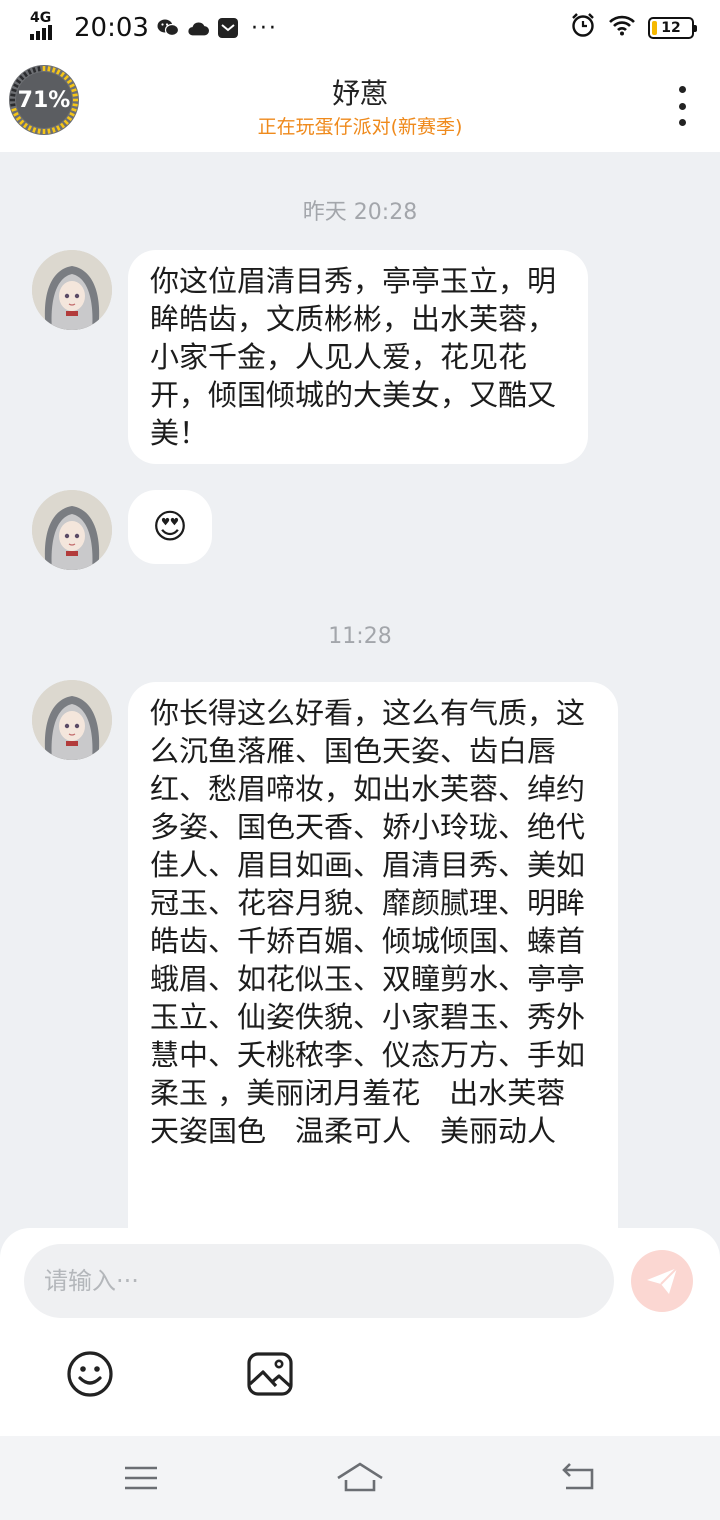 This screenshot has width=720, height=1520. What do you see at coordinates (170, 527) in the screenshot?
I see `emoji-message-bubble: 😍` at bounding box center [170, 527].